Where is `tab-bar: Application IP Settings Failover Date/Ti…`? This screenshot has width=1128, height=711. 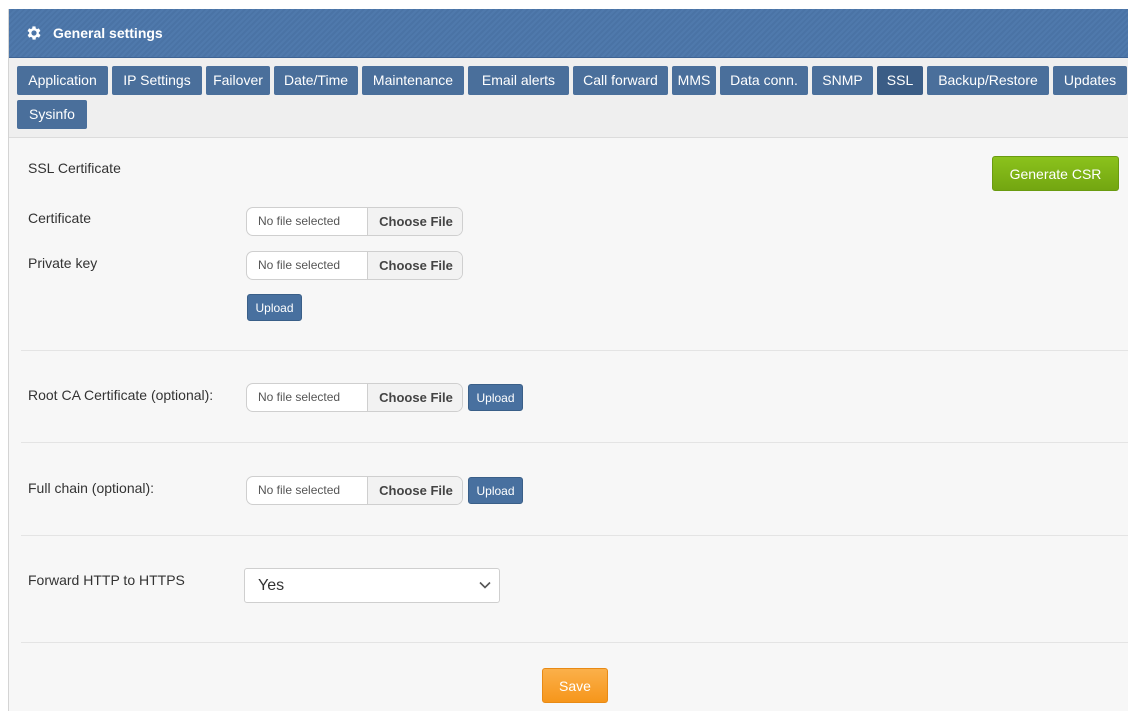 tab-bar: Application IP Settings Failover Date/Ti… is located at coordinates (568, 98).